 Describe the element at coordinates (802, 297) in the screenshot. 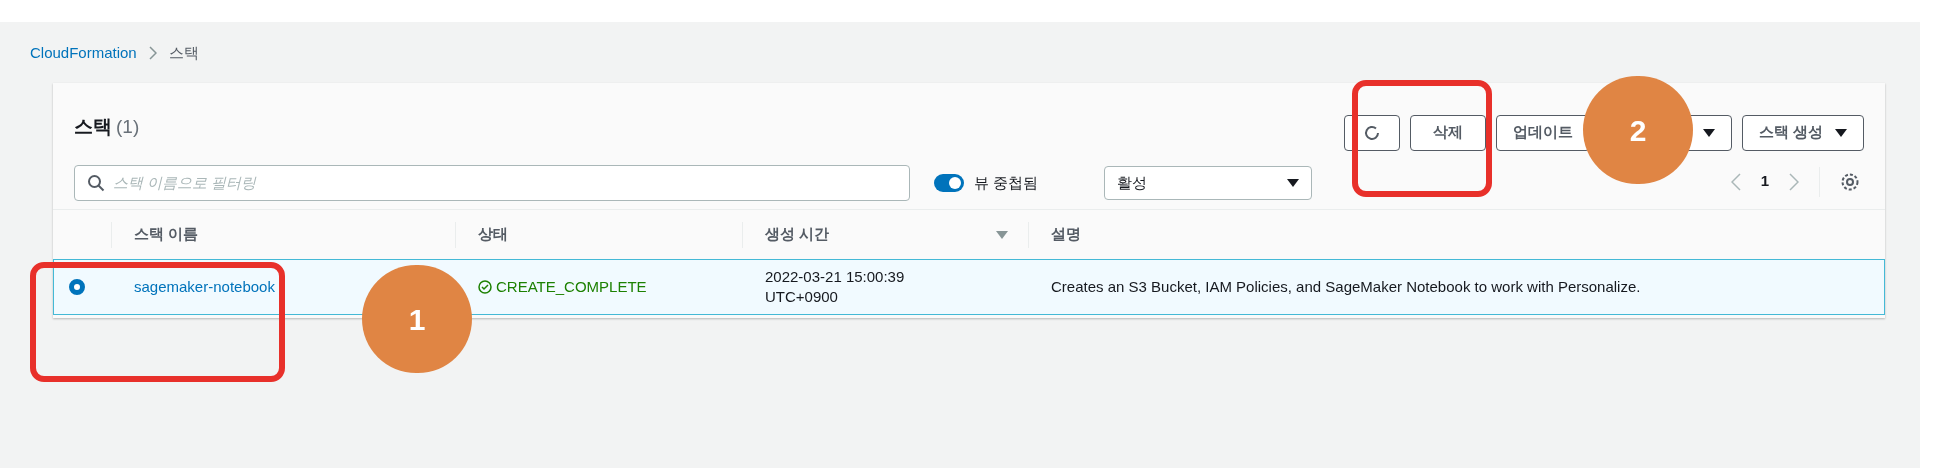

I see `created-time: UTC+0900` at that location.